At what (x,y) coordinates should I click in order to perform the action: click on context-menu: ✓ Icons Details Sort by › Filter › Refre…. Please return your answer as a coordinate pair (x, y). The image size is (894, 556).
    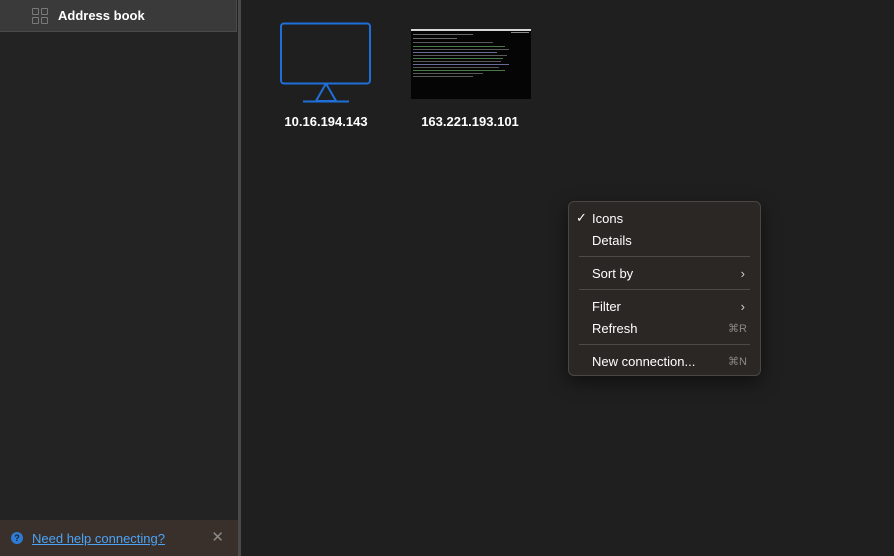
    Looking at the image, I should click on (664, 288).